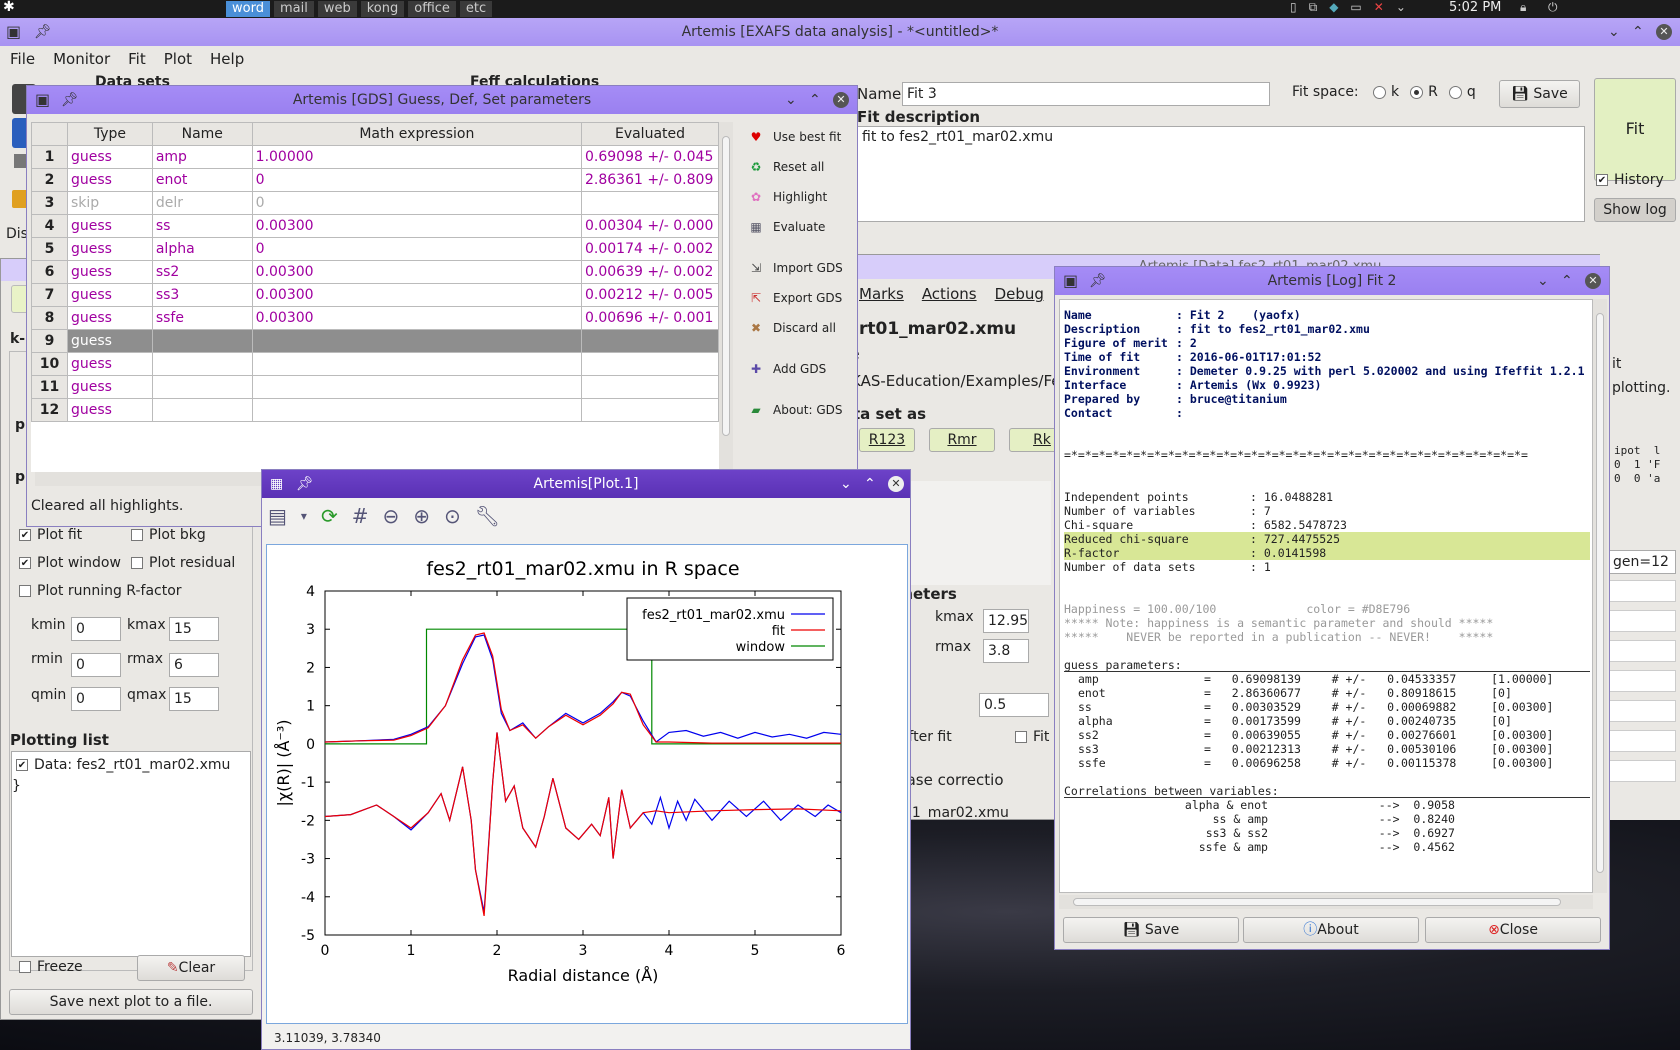 This screenshot has width=1680, height=1050. I want to click on freeze-checkbox: Freeze, so click(51, 967).